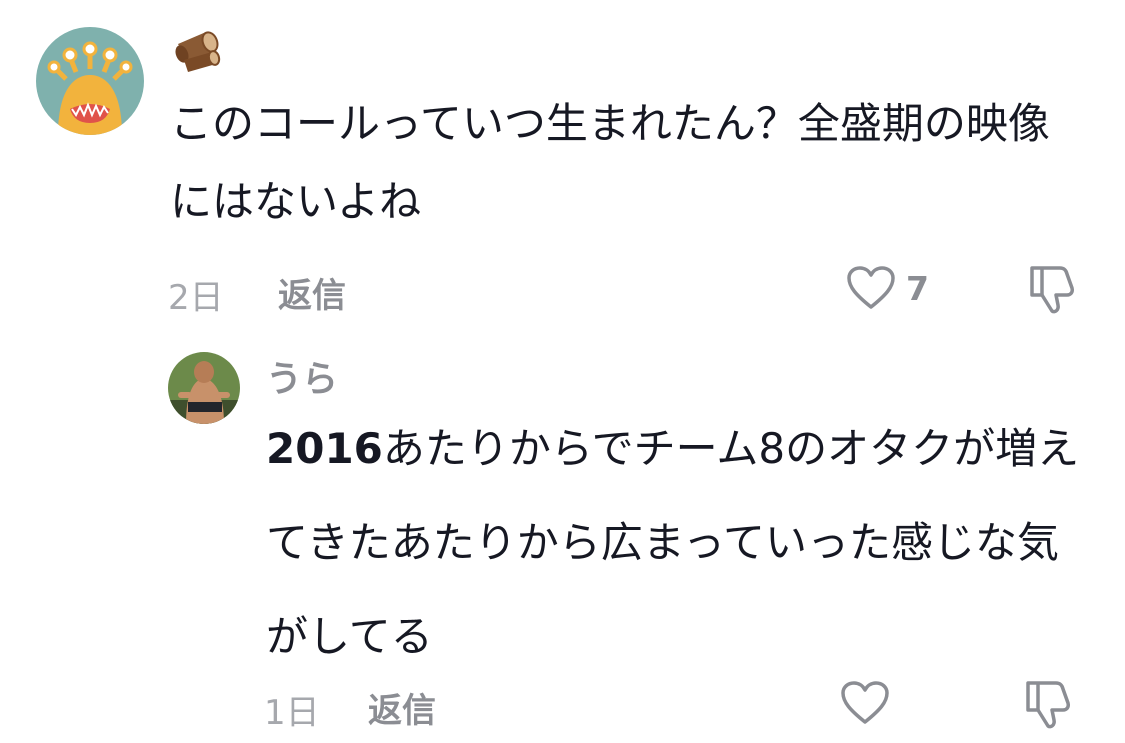 The image size is (1125, 743). Describe the element at coordinates (196, 298) in the screenshot. I see `comment-timestamp: 2日` at that location.